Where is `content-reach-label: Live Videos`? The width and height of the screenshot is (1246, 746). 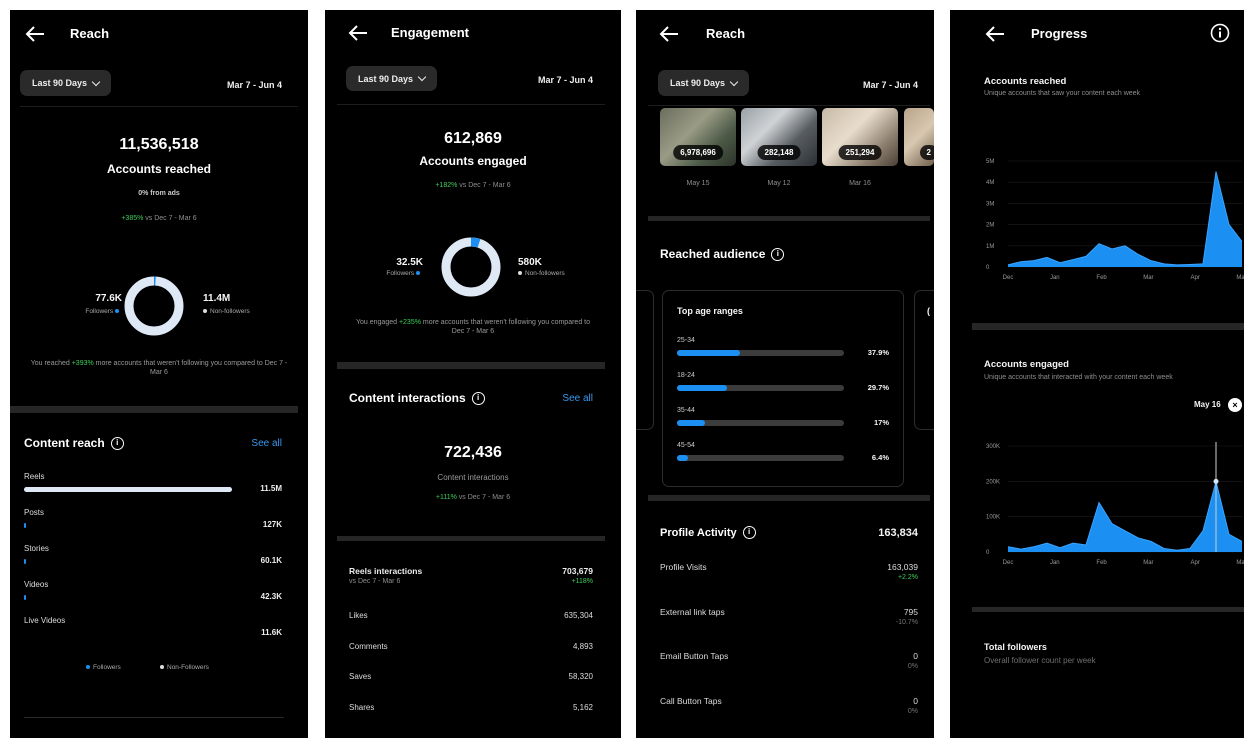 content-reach-label: Live Videos is located at coordinates (45, 620).